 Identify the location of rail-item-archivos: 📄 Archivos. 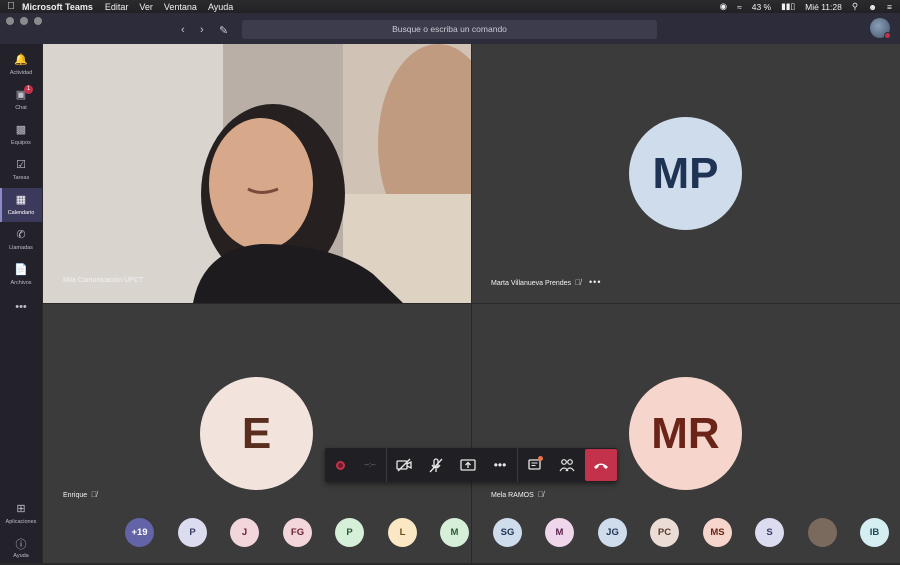
(21, 275).